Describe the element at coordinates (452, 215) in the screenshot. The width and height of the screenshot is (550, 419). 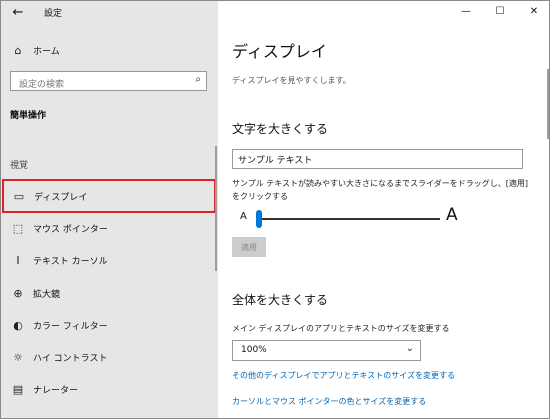
I see `slider-max-label: A` at that location.